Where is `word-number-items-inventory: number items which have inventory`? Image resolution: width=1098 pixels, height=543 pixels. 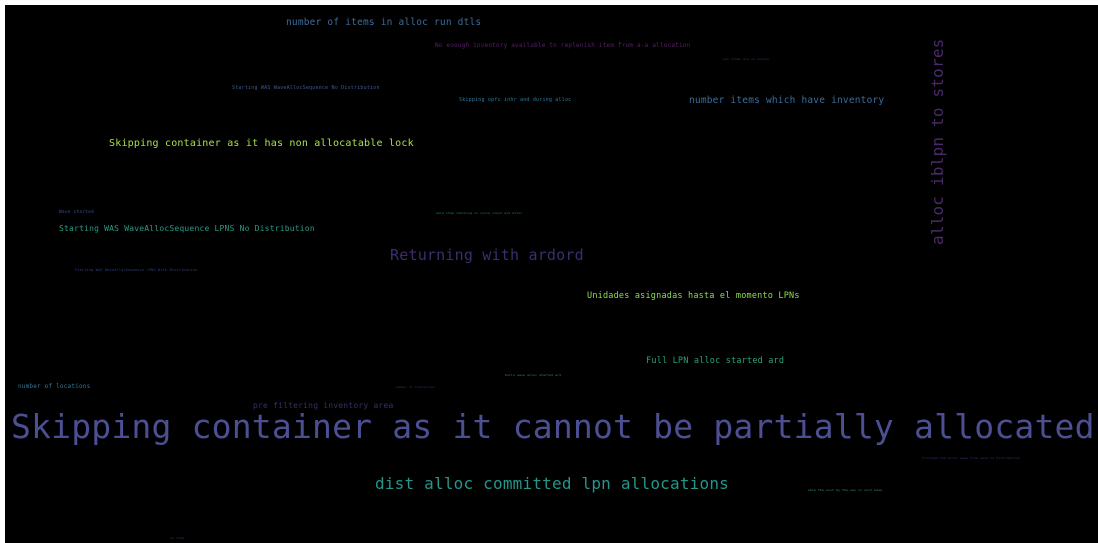 word-number-items-inventory: number items which have inventory is located at coordinates (787, 100).